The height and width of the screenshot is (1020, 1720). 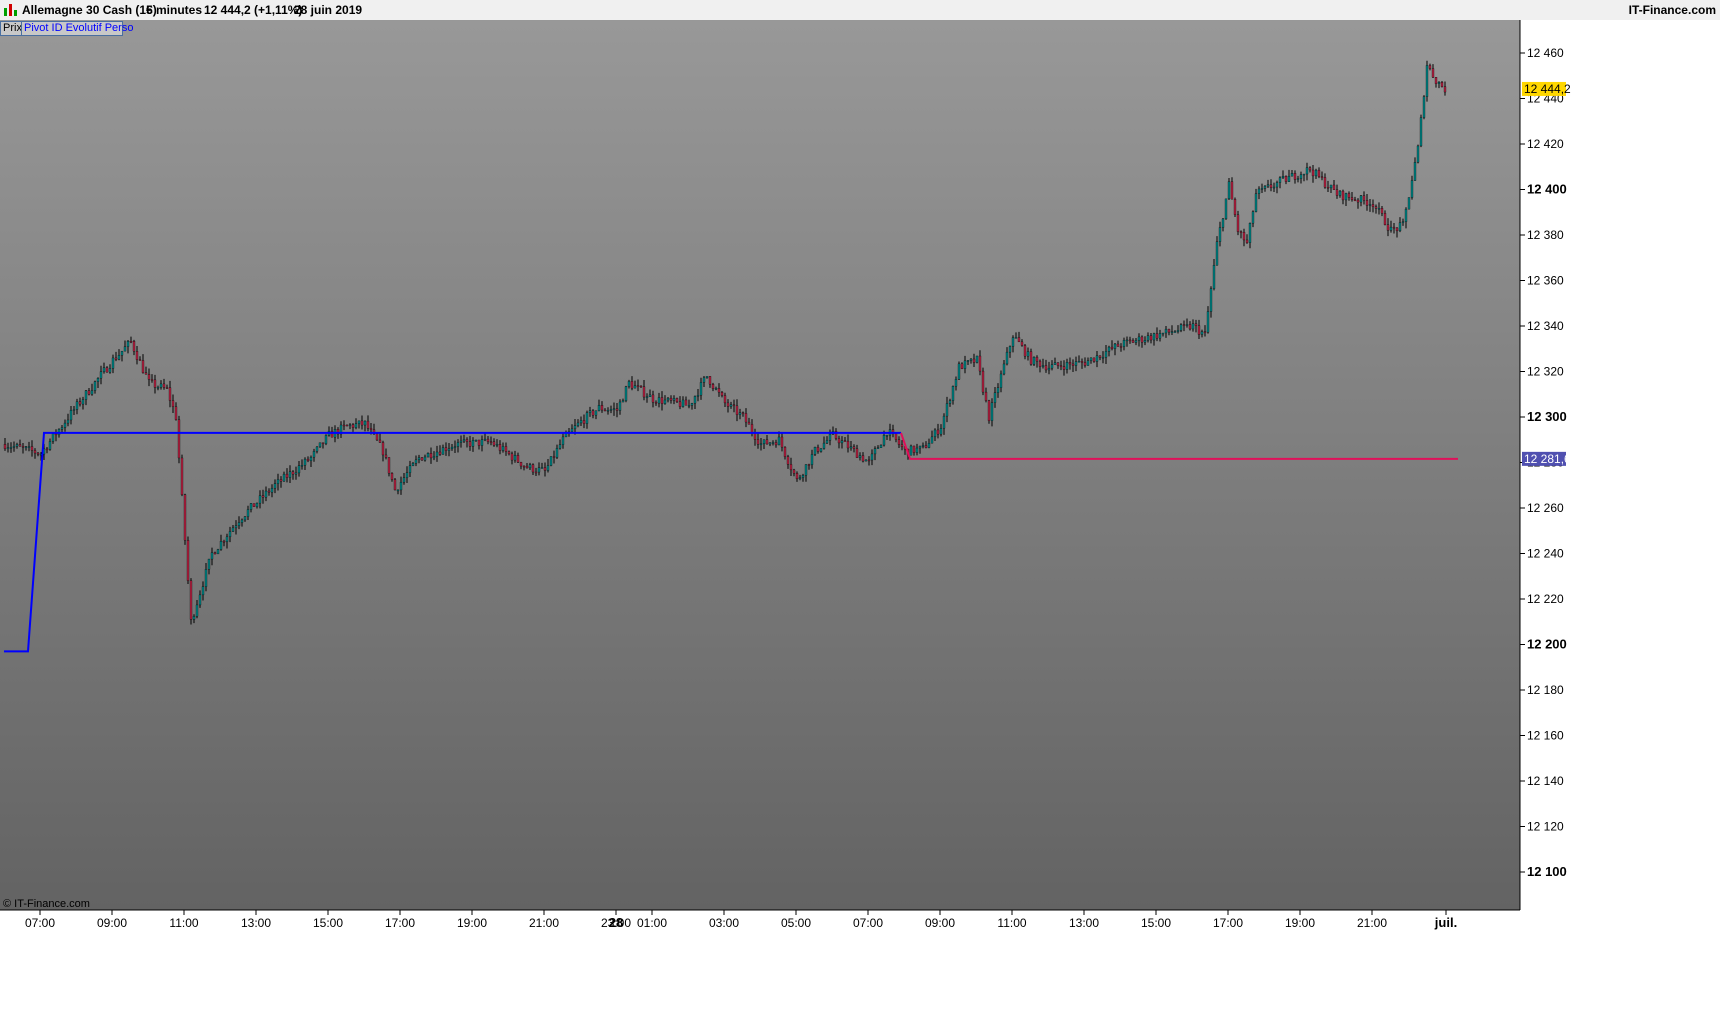 What do you see at coordinates (89, 10) in the screenshot?
I see `instrument-name: Allemagne 30 Cash (1€)` at bounding box center [89, 10].